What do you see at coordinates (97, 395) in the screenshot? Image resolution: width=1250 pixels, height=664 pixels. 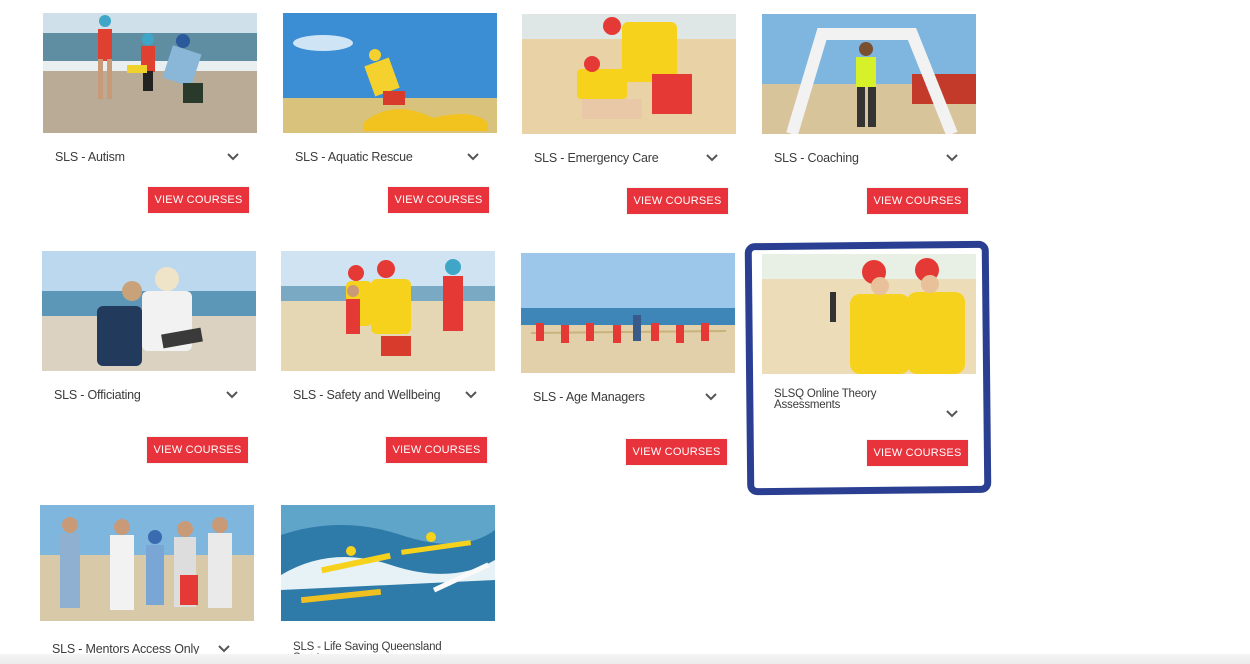 I see `course-title: SLS - Officiating` at bounding box center [97, 395].